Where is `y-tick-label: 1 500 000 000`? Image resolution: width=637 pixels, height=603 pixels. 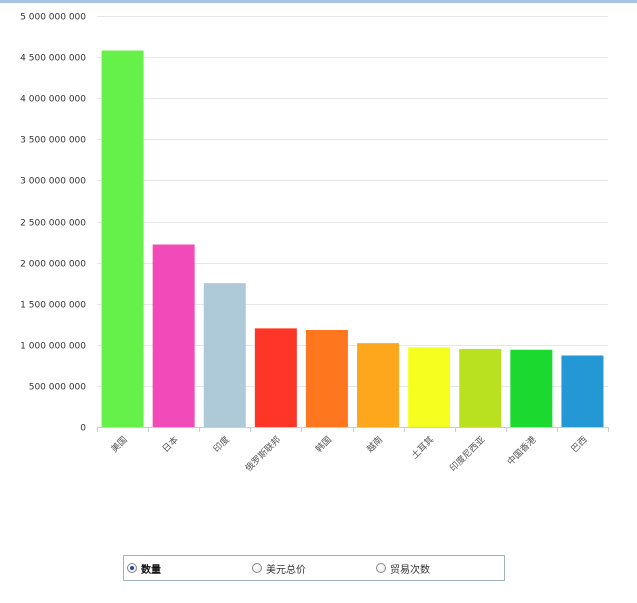 y-tick-label: 1 500 000 000 is located at coordinates (53, 306).